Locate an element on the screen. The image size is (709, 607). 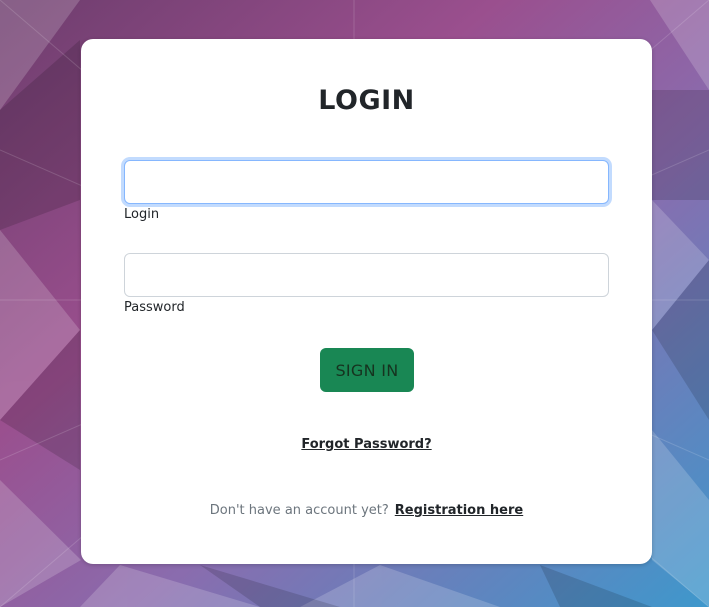
registration-link: Registration here is located at coordinates (459, 510).